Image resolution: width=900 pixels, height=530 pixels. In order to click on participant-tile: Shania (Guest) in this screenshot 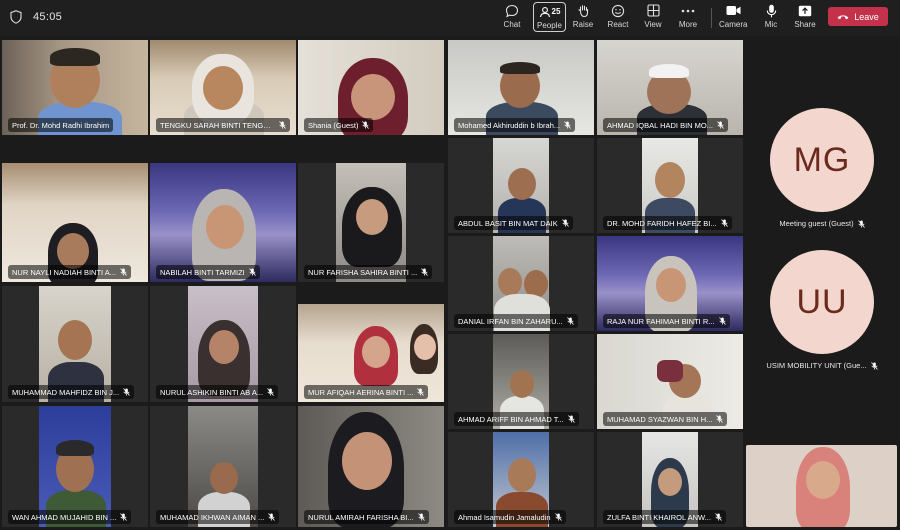, I will do `click(371, 87)`.